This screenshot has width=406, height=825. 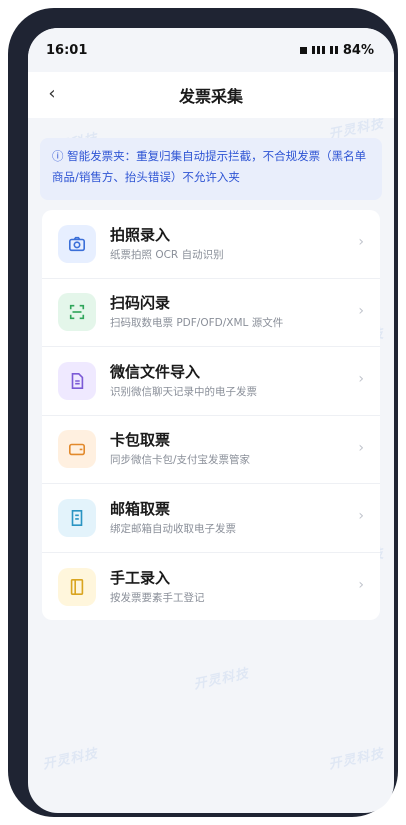 What do you see at coordinates (77, 312) in the screenshot?
I see `scan-icon` at bounding box center [77, 312].